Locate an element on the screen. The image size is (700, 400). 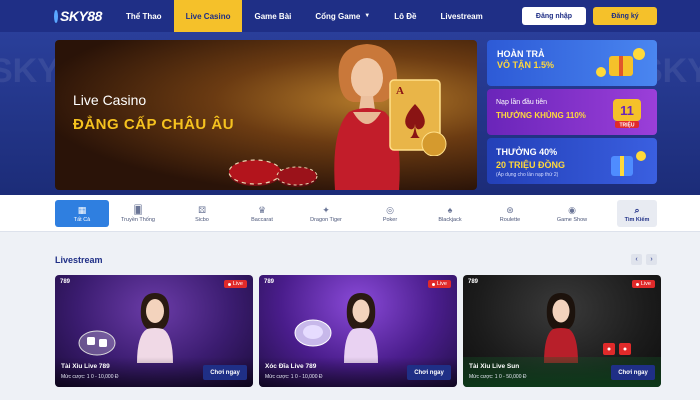
category-label: Truyền Thống is located at coordinates (138, 219).